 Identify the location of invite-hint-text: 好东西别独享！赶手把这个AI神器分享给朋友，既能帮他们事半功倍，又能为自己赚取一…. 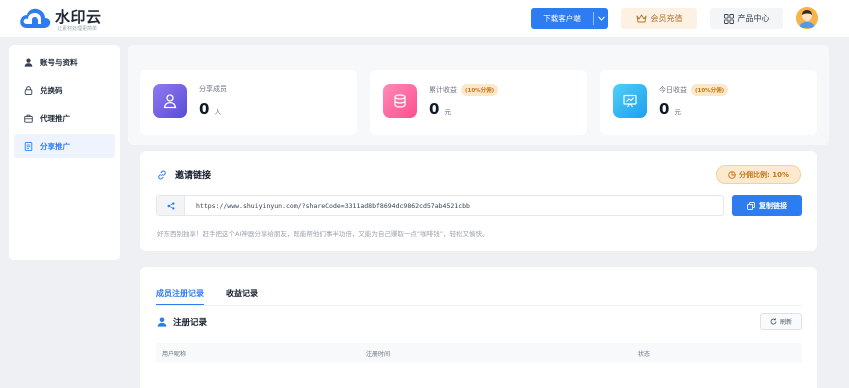
(323, 234).